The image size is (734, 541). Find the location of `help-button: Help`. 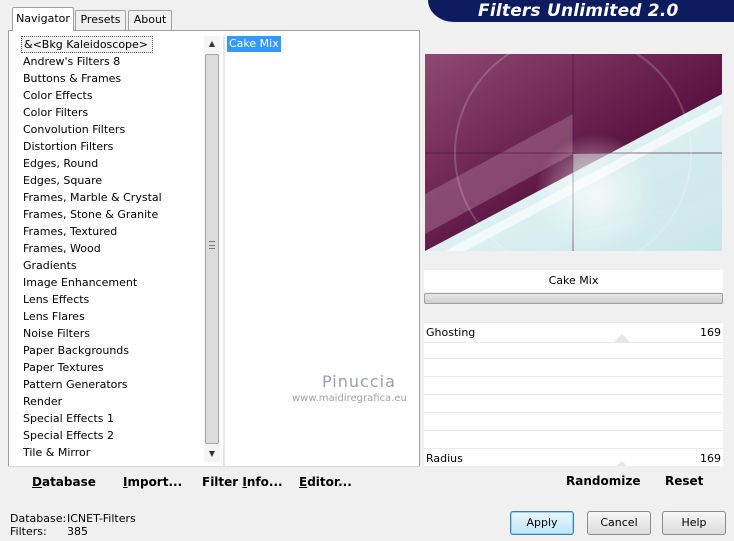

help-button: Help is located at coordinates (694, 523).